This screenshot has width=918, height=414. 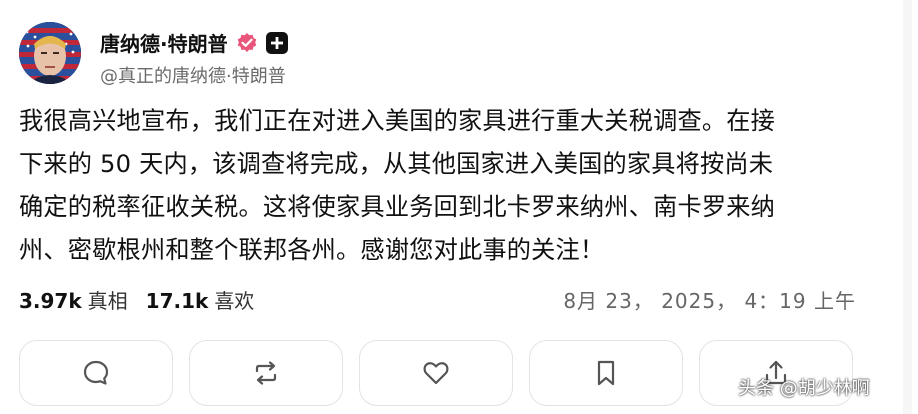 I want to click on likes-count: 17.1k, so click(x=177, y=301).